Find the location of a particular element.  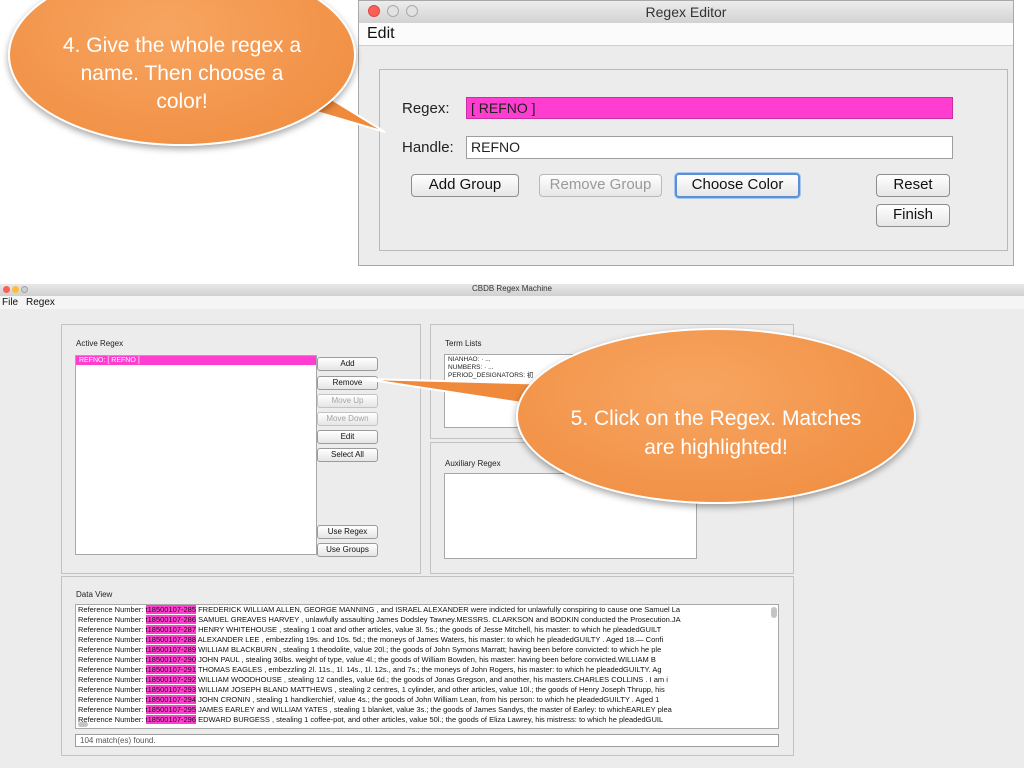

editor-titlebar: Regex Editor is located at coordinates (686, 12).